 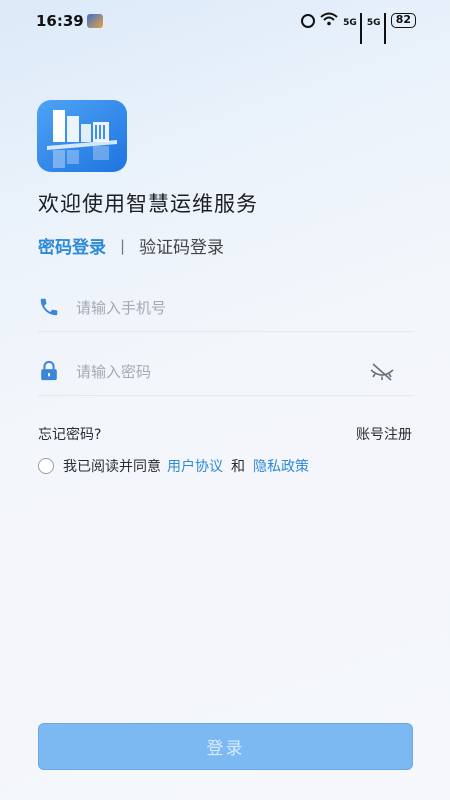 I want to click on status-bar: 16:39 5G 5G 82, so click(x=225, y=22).